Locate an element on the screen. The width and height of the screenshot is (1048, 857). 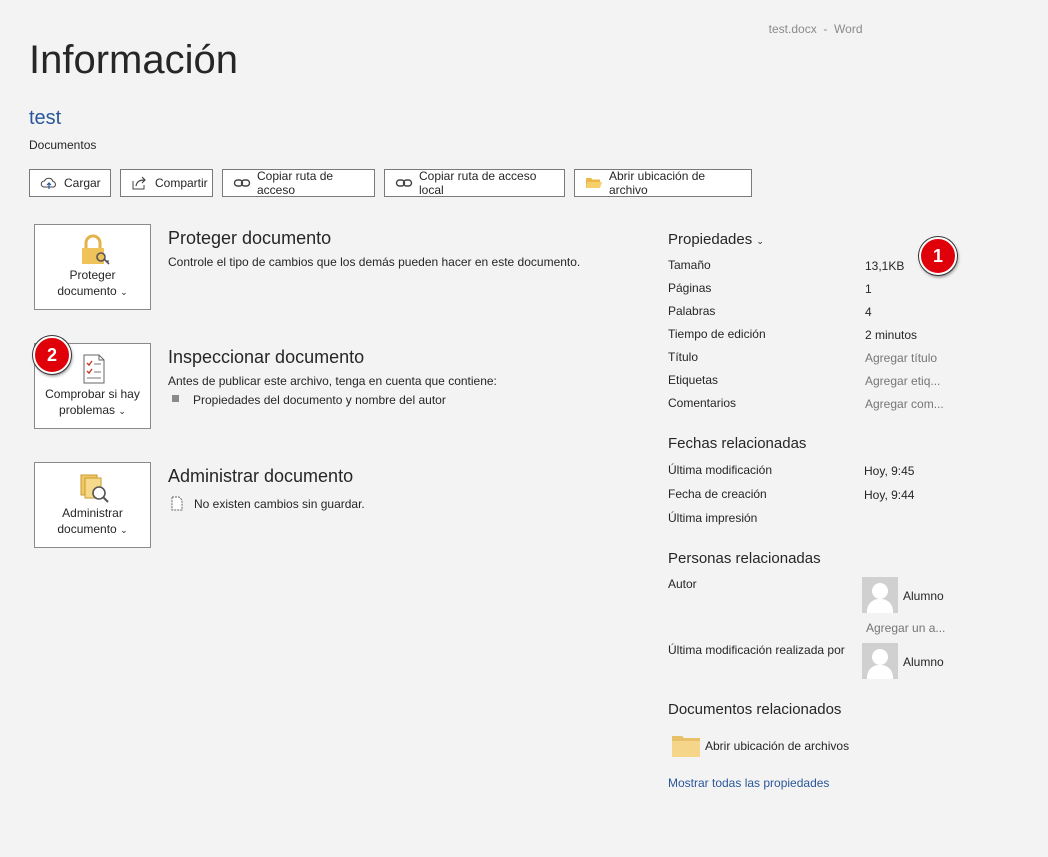
lock-key-icon is located at coordinates (96, 249).